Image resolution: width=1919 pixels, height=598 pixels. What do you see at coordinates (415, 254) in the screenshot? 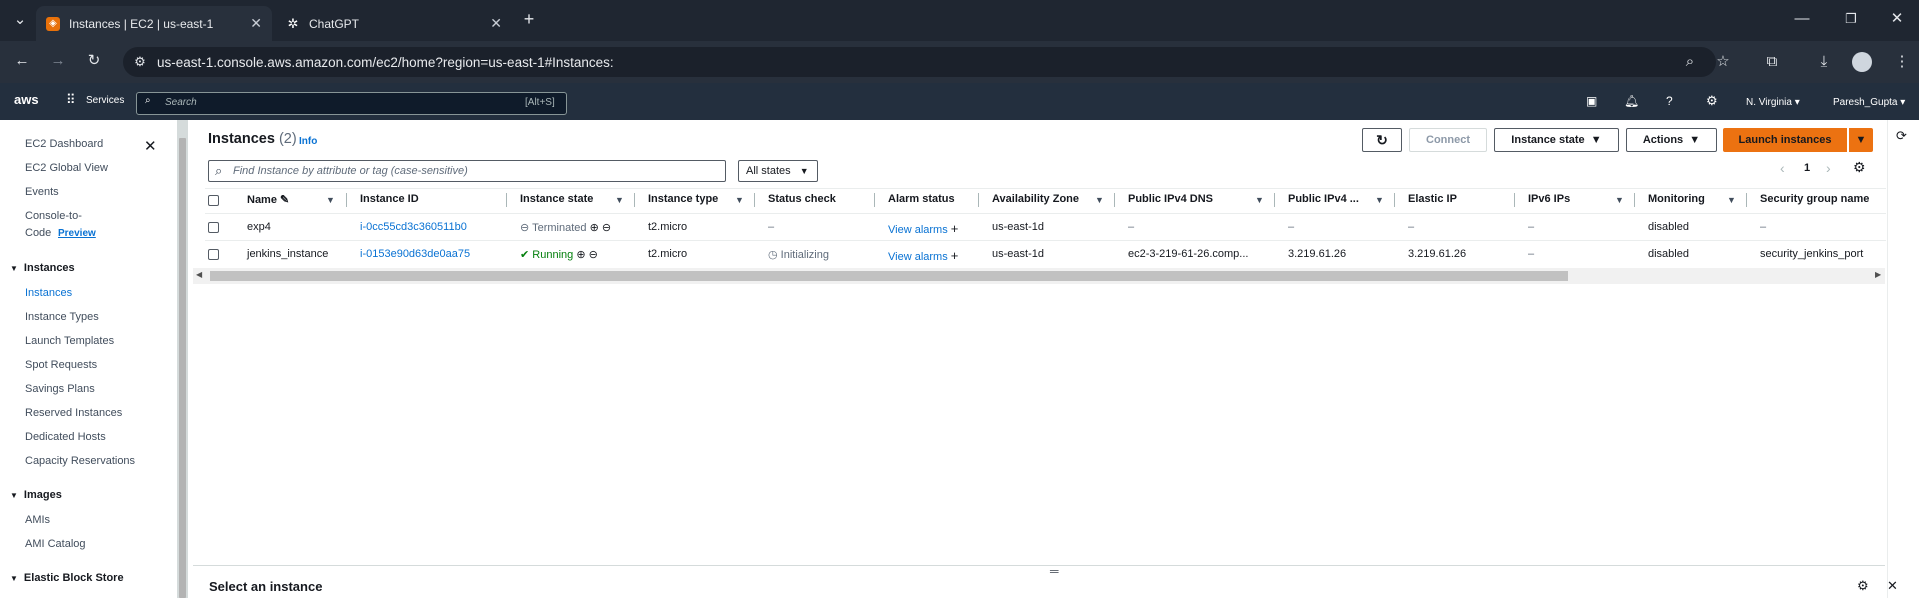
I see `cell-instance-id: i-0153e90d63de0aa75` at bounding box center [415, 254].